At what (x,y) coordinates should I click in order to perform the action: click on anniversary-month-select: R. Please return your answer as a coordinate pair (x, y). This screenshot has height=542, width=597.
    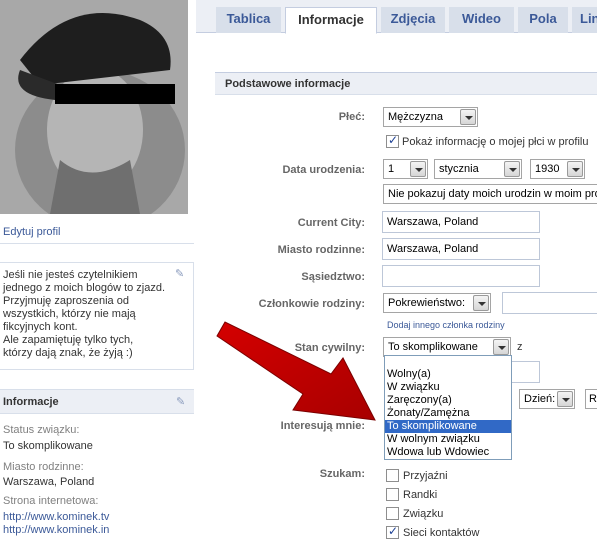
    Looking at the image, I should click on (591, 399).